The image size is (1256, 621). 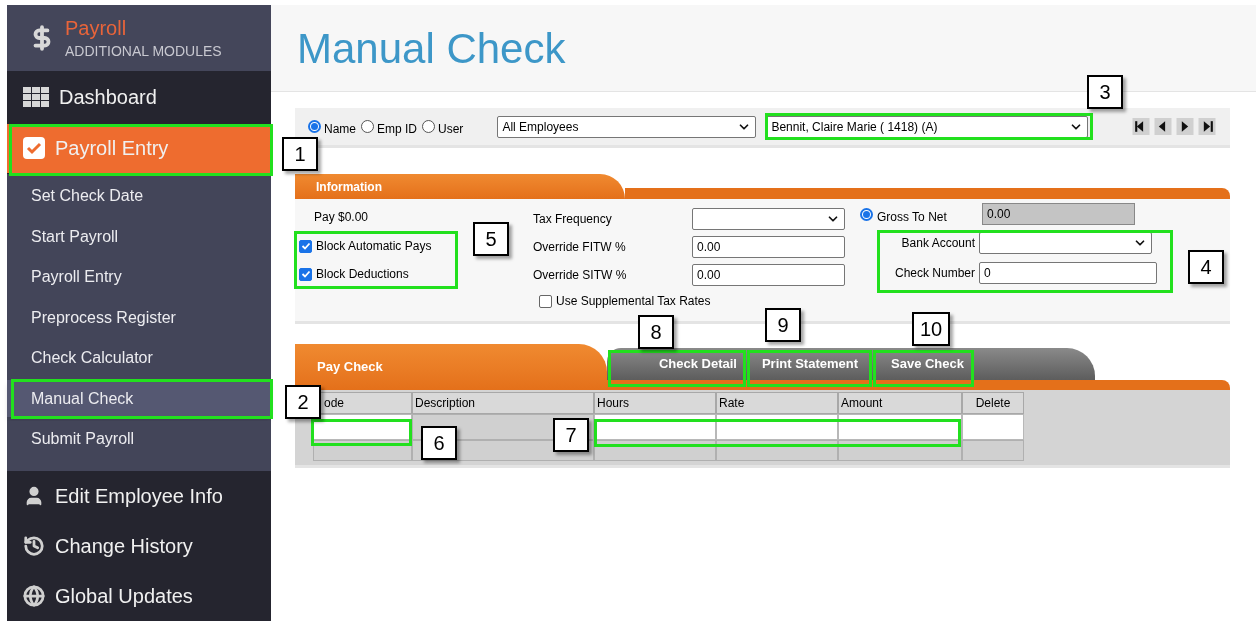 I want to click on history-icon, so click(x=34, y=546).